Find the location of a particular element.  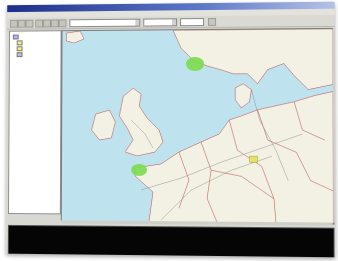

vertical-scrollbar is located at coordinates (334, 125).